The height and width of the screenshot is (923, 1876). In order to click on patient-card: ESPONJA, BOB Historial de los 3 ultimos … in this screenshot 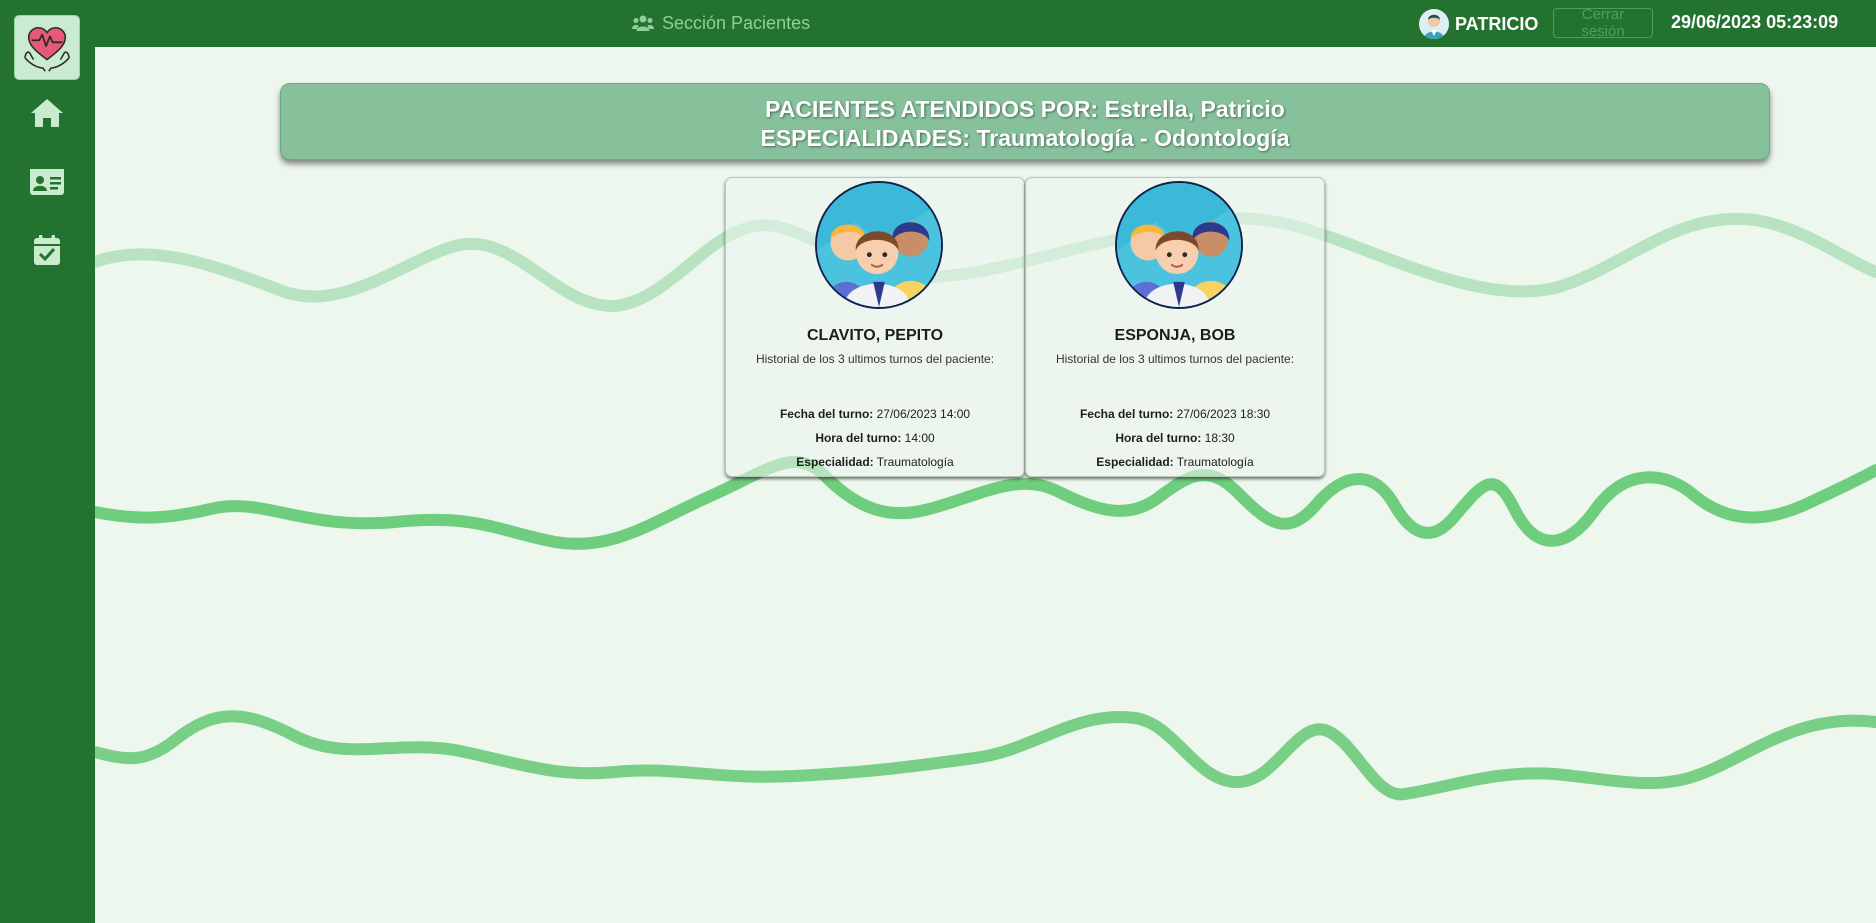, I will do `click(1175, 327)`.